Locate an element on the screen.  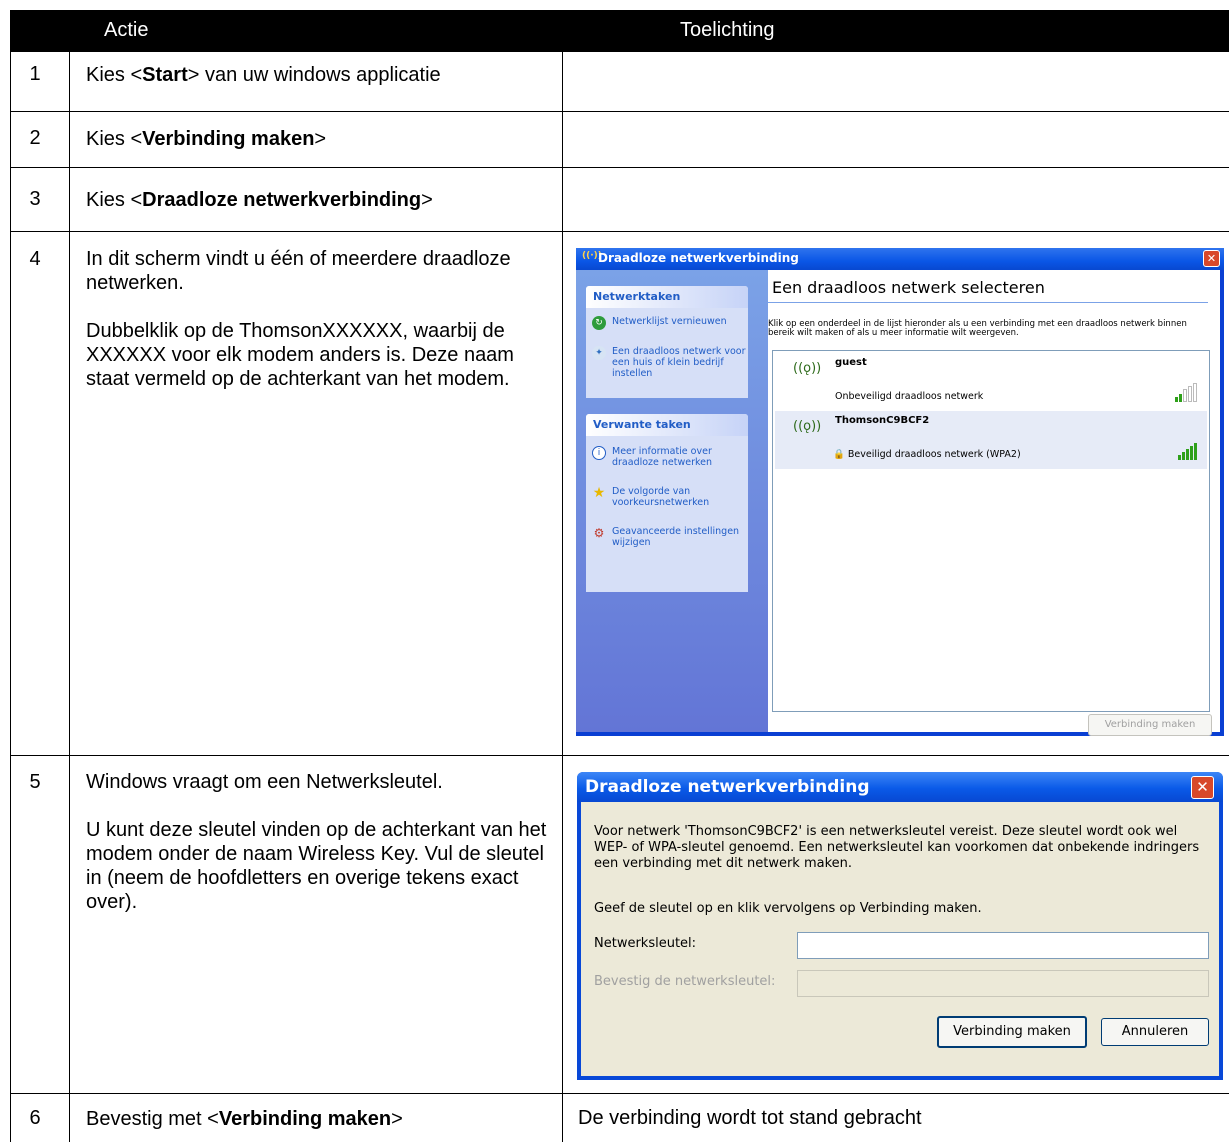
dialog-titlebar: Draadloze netwerkverbinding ✕ is located at coordinates (900, 787).